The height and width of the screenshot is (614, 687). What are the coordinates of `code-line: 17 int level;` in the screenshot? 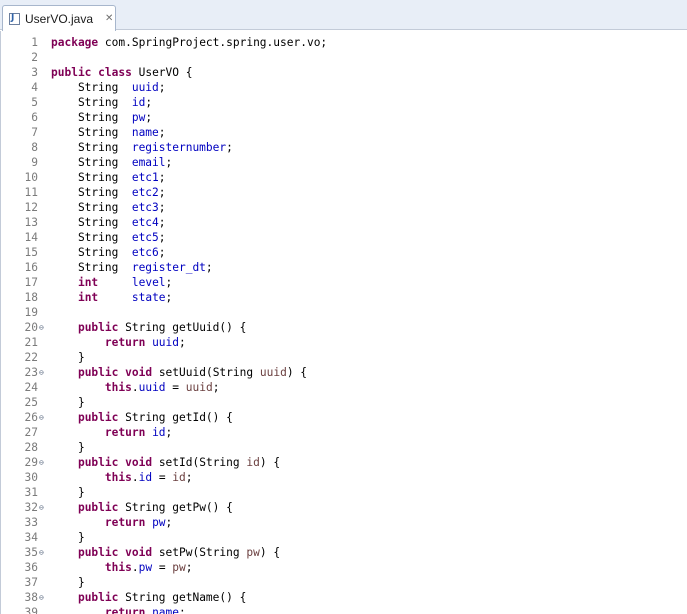 It's located at (344, 282).